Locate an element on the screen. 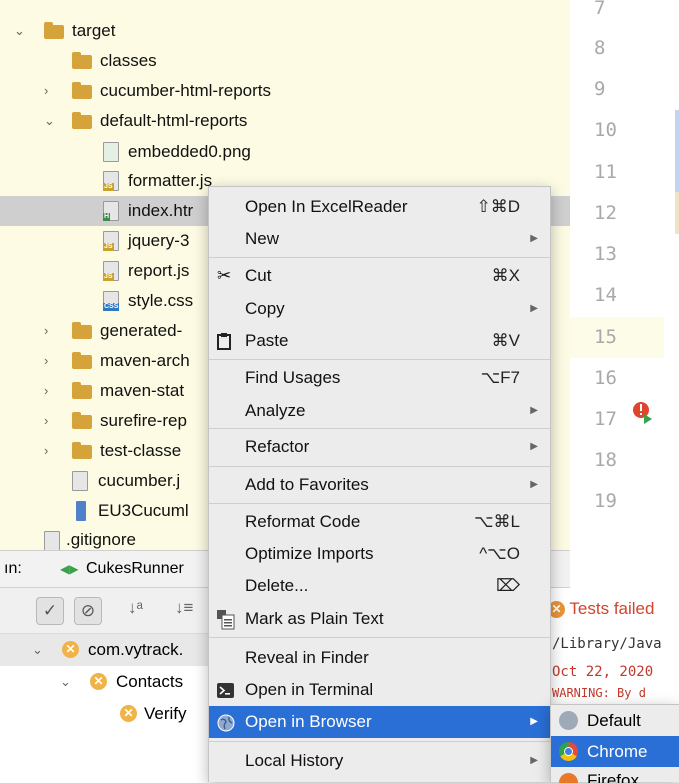  tree-item-label: report.js is located at coordinates (159, 270).